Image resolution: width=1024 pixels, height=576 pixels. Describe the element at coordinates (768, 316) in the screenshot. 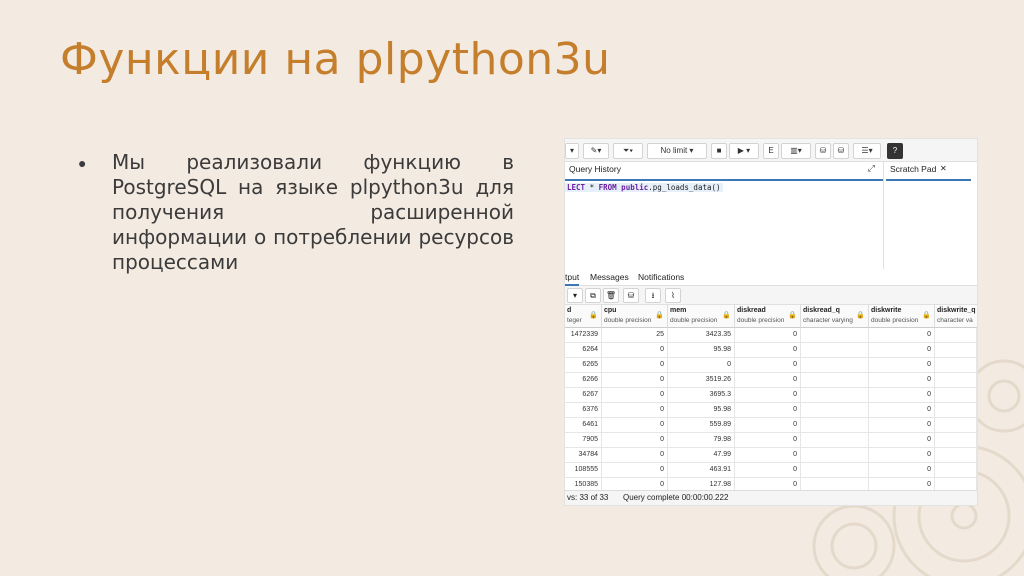

I see `column-header: diskread double precision 🔒` at that location.